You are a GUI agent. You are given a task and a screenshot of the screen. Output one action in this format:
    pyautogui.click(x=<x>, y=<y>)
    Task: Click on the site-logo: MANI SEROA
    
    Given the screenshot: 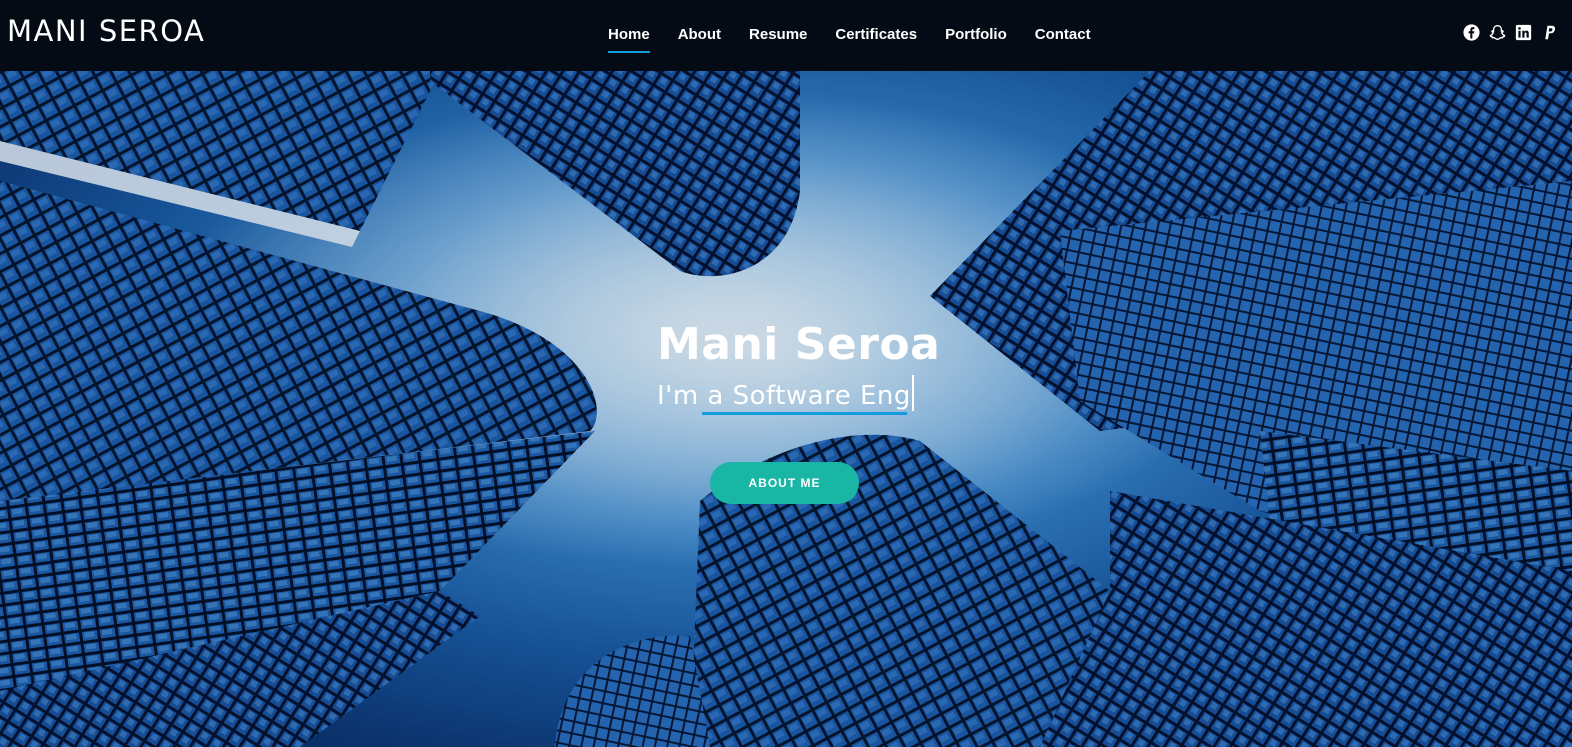 What is the action you would take?
    pyautogui.click(x=106, y=31)
    